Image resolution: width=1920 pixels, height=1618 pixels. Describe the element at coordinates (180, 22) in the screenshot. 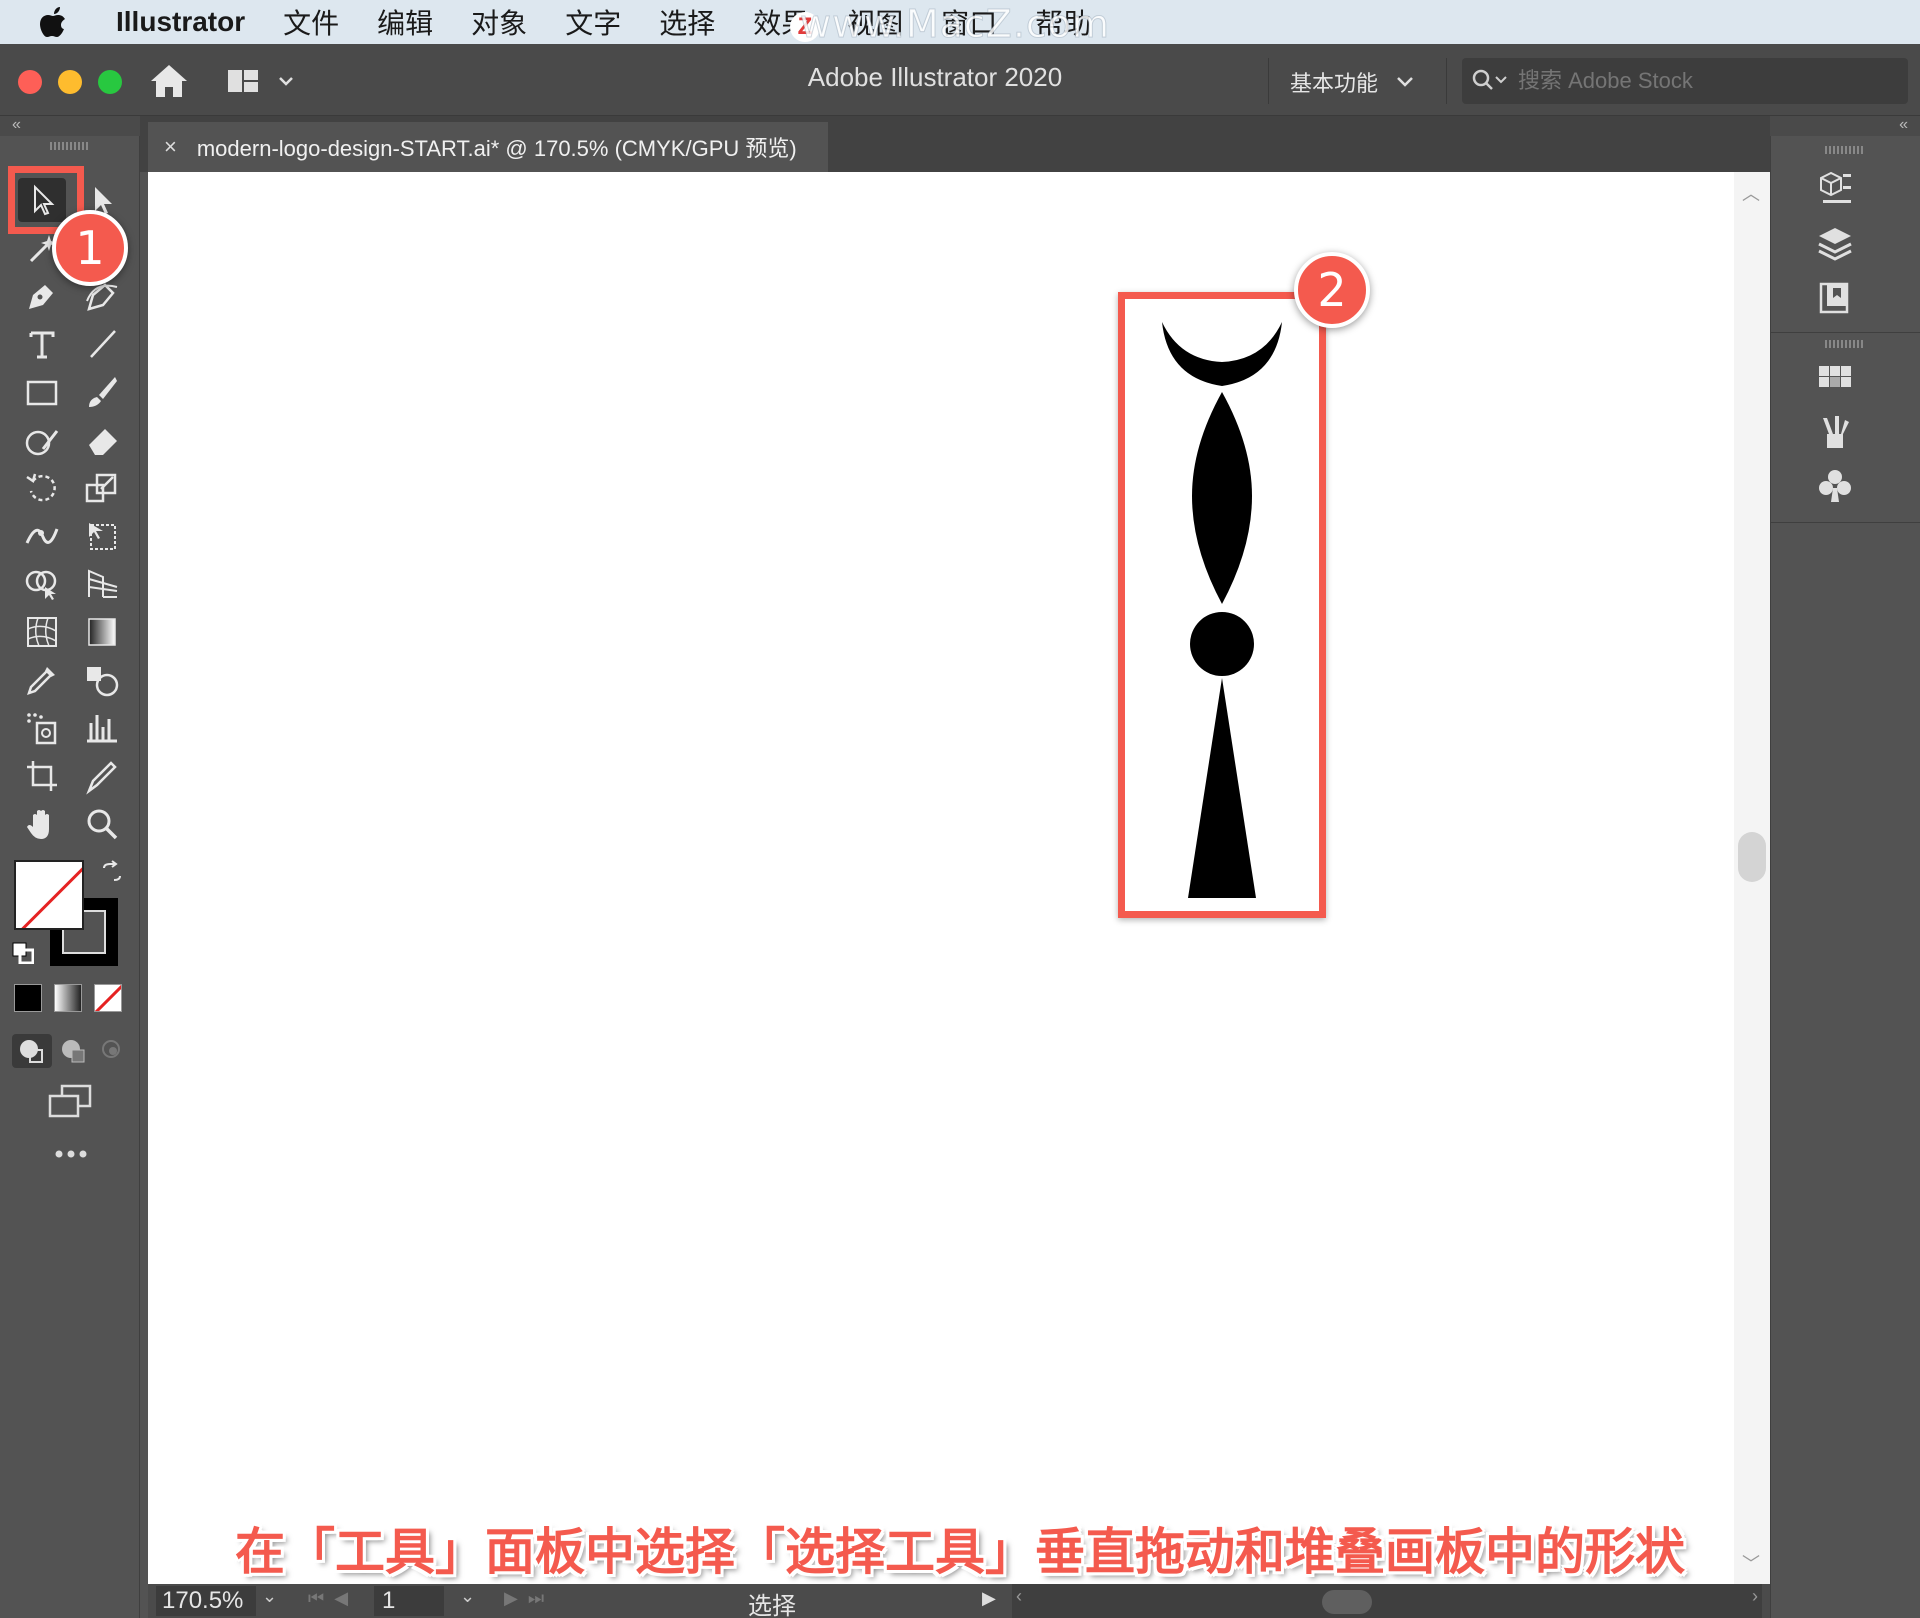

I see `app-menu: Illustrator` at that location.